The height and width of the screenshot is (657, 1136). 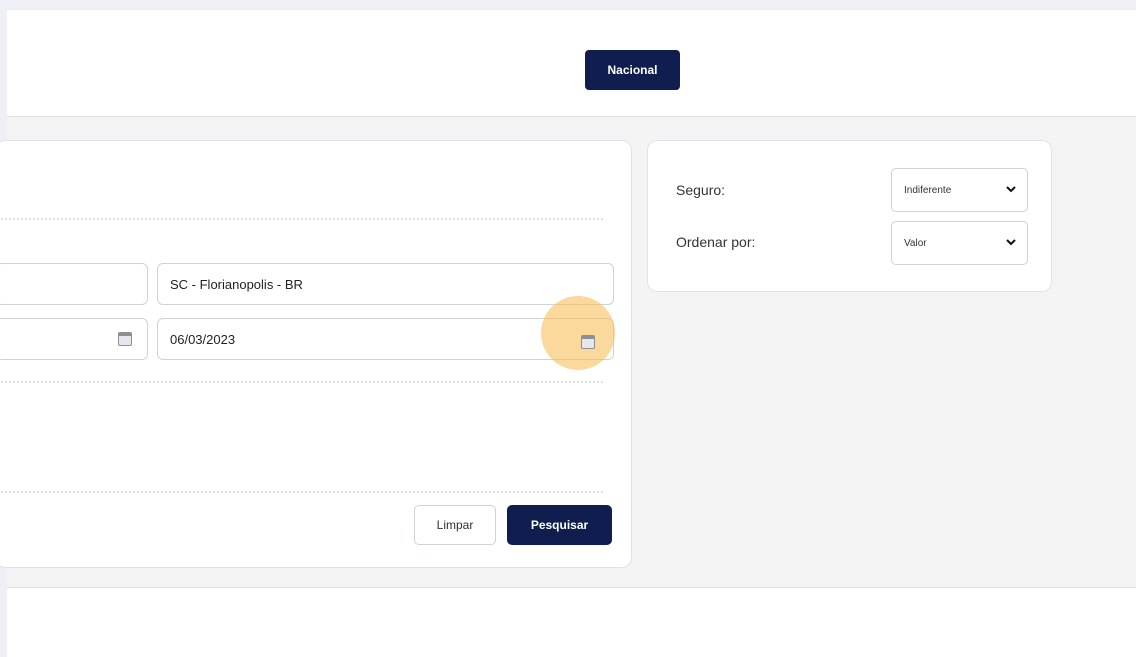 What do you see at coordinates (571, 622) in the screenshot?
I see `results-area` at bounding box center [571, 622].